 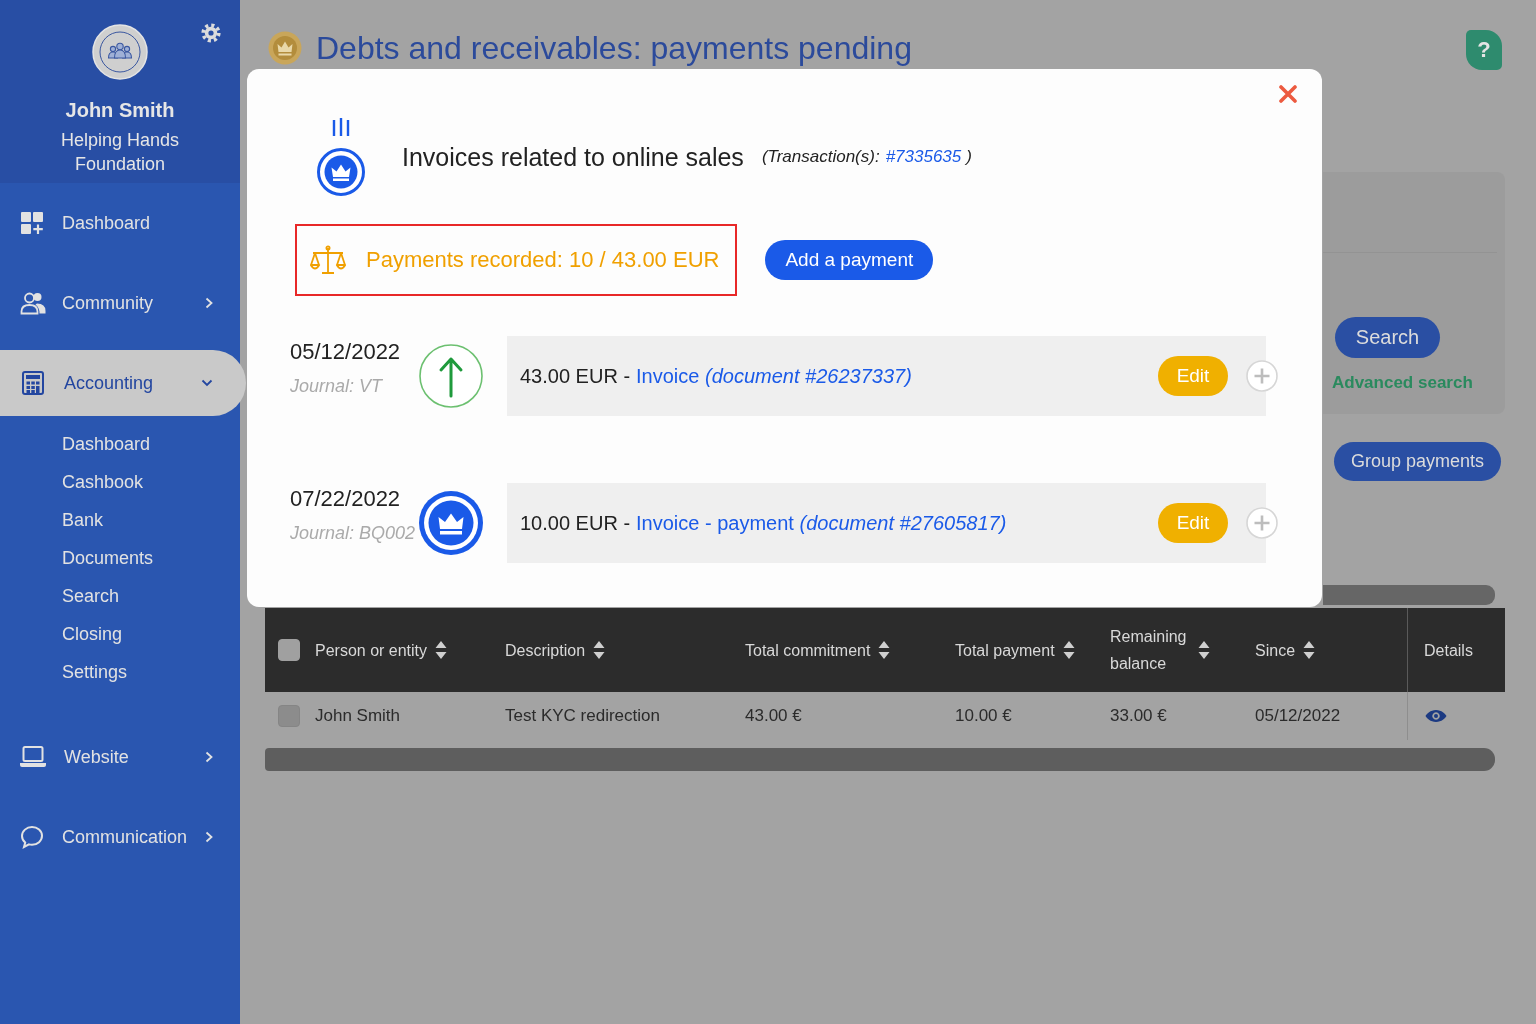 I want to click on document-link: Invoice (document #26237337), so click(x=774, y=375).